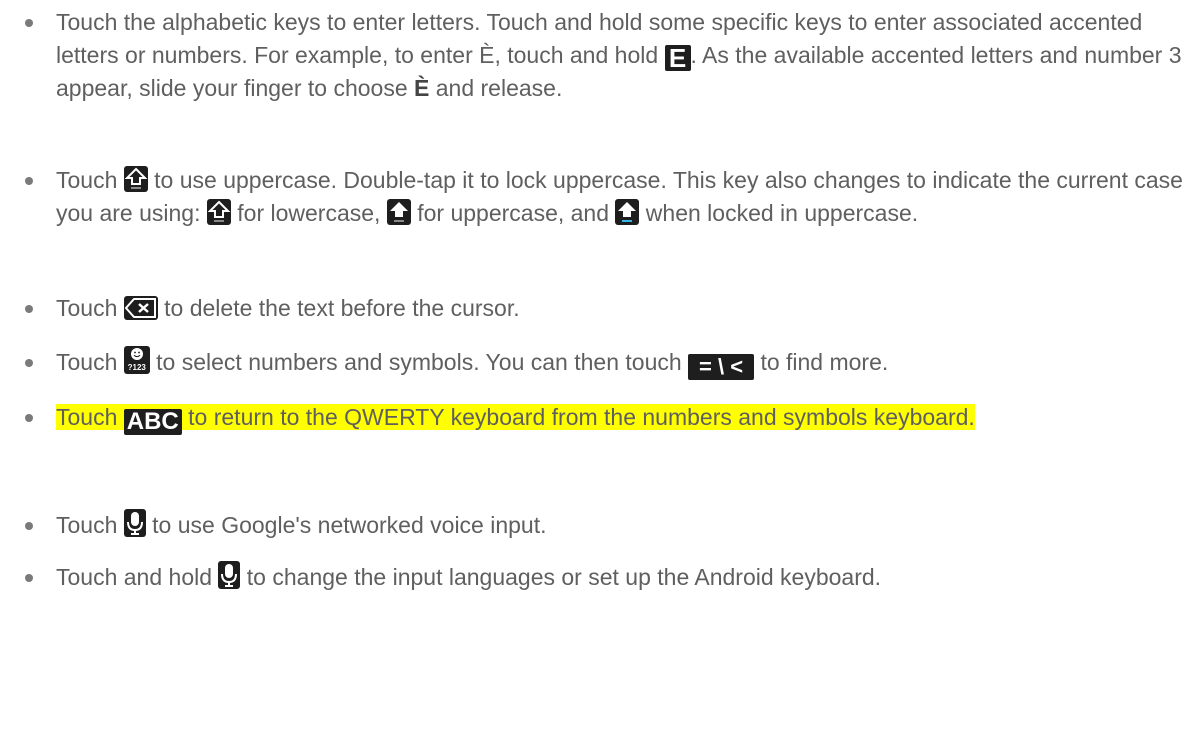 Image resolution: width=1204 pixels, height=732 pixels. I want to click on text-segment: Touch and hold, so click(134, 577).